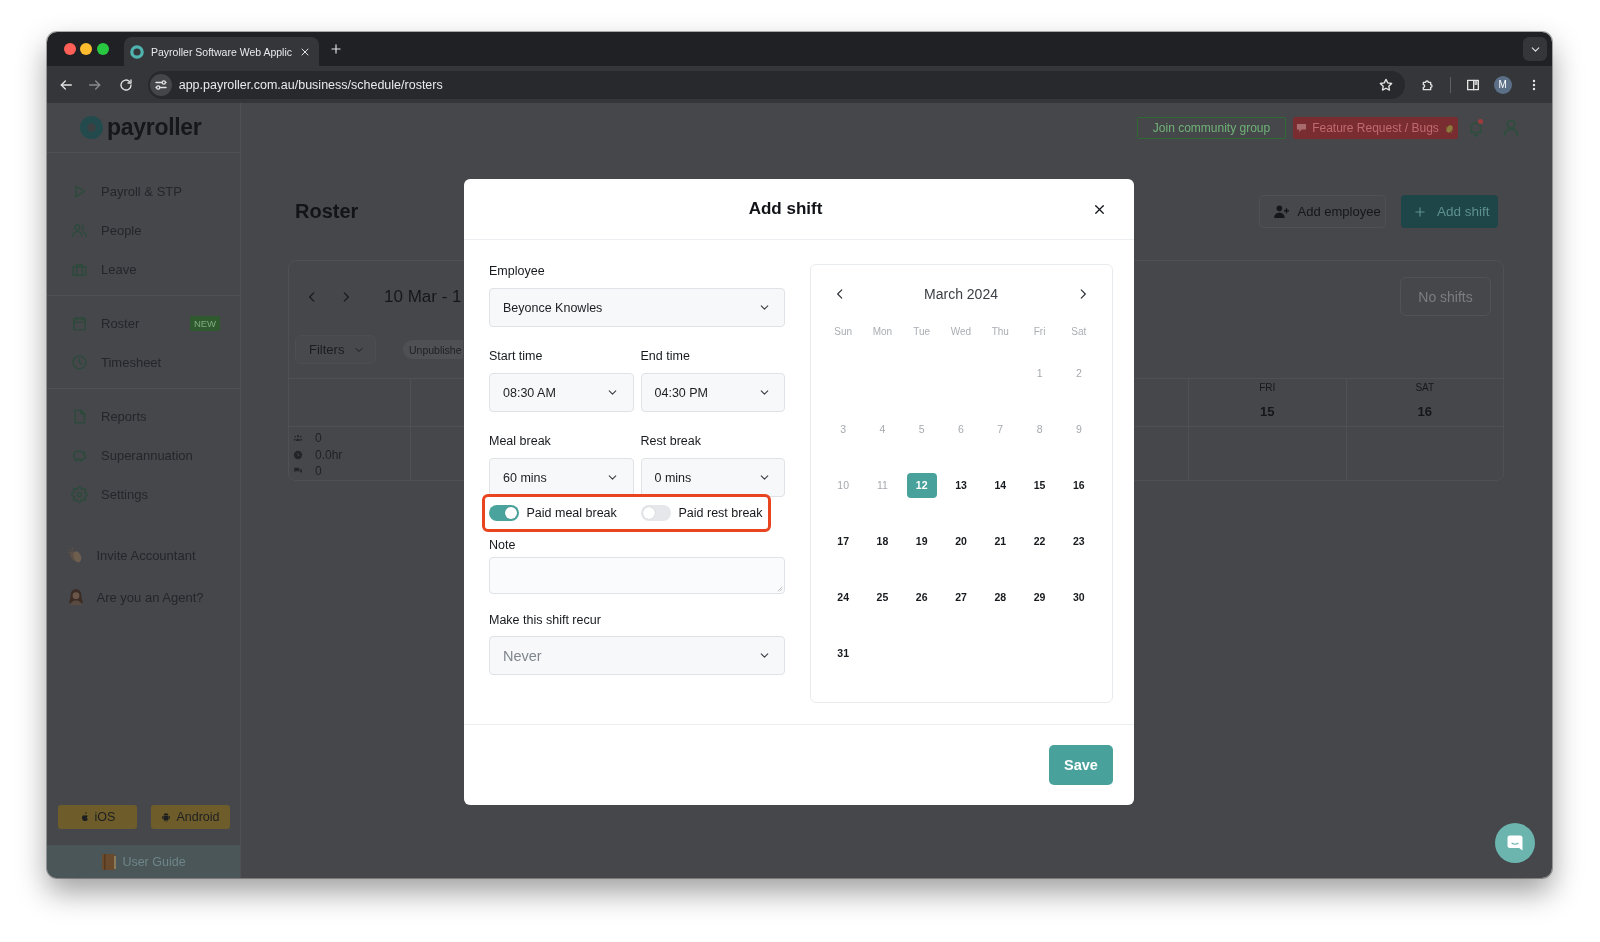  Describe the element at coordinates (1000, 597) in the screenshot. I see `calendar-day: 28` at that location.